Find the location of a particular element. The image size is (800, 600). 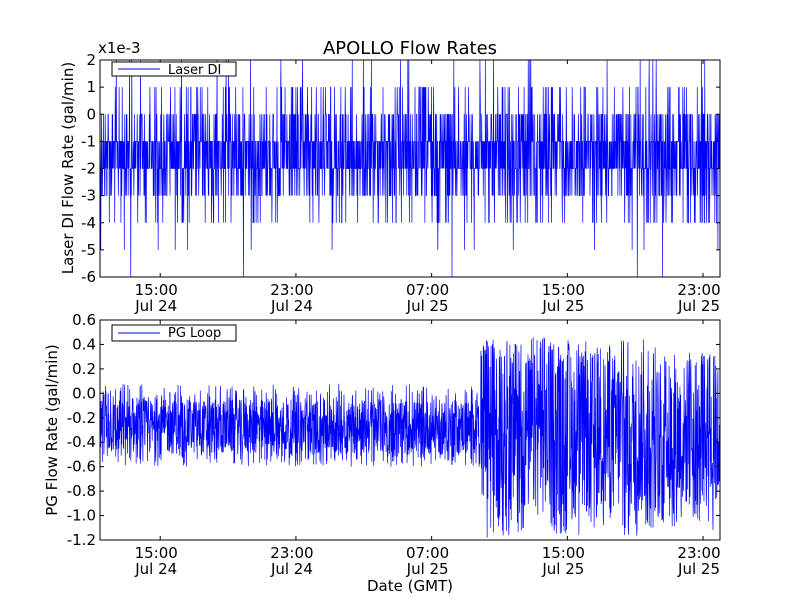

y-tick-label: -1 is located at coordinates (88, 141).